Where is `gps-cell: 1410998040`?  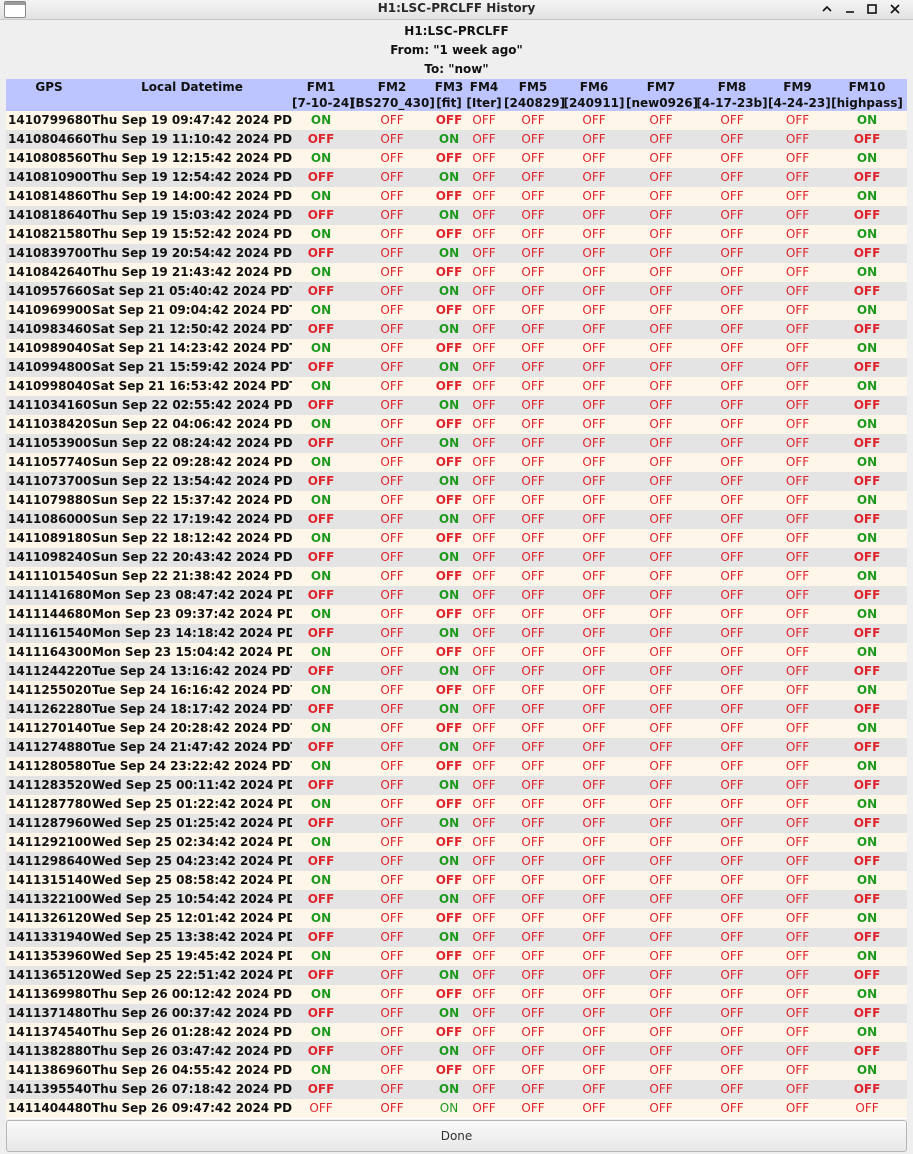
gps-cell: 1410998040 is located at coordinates (49, 386).